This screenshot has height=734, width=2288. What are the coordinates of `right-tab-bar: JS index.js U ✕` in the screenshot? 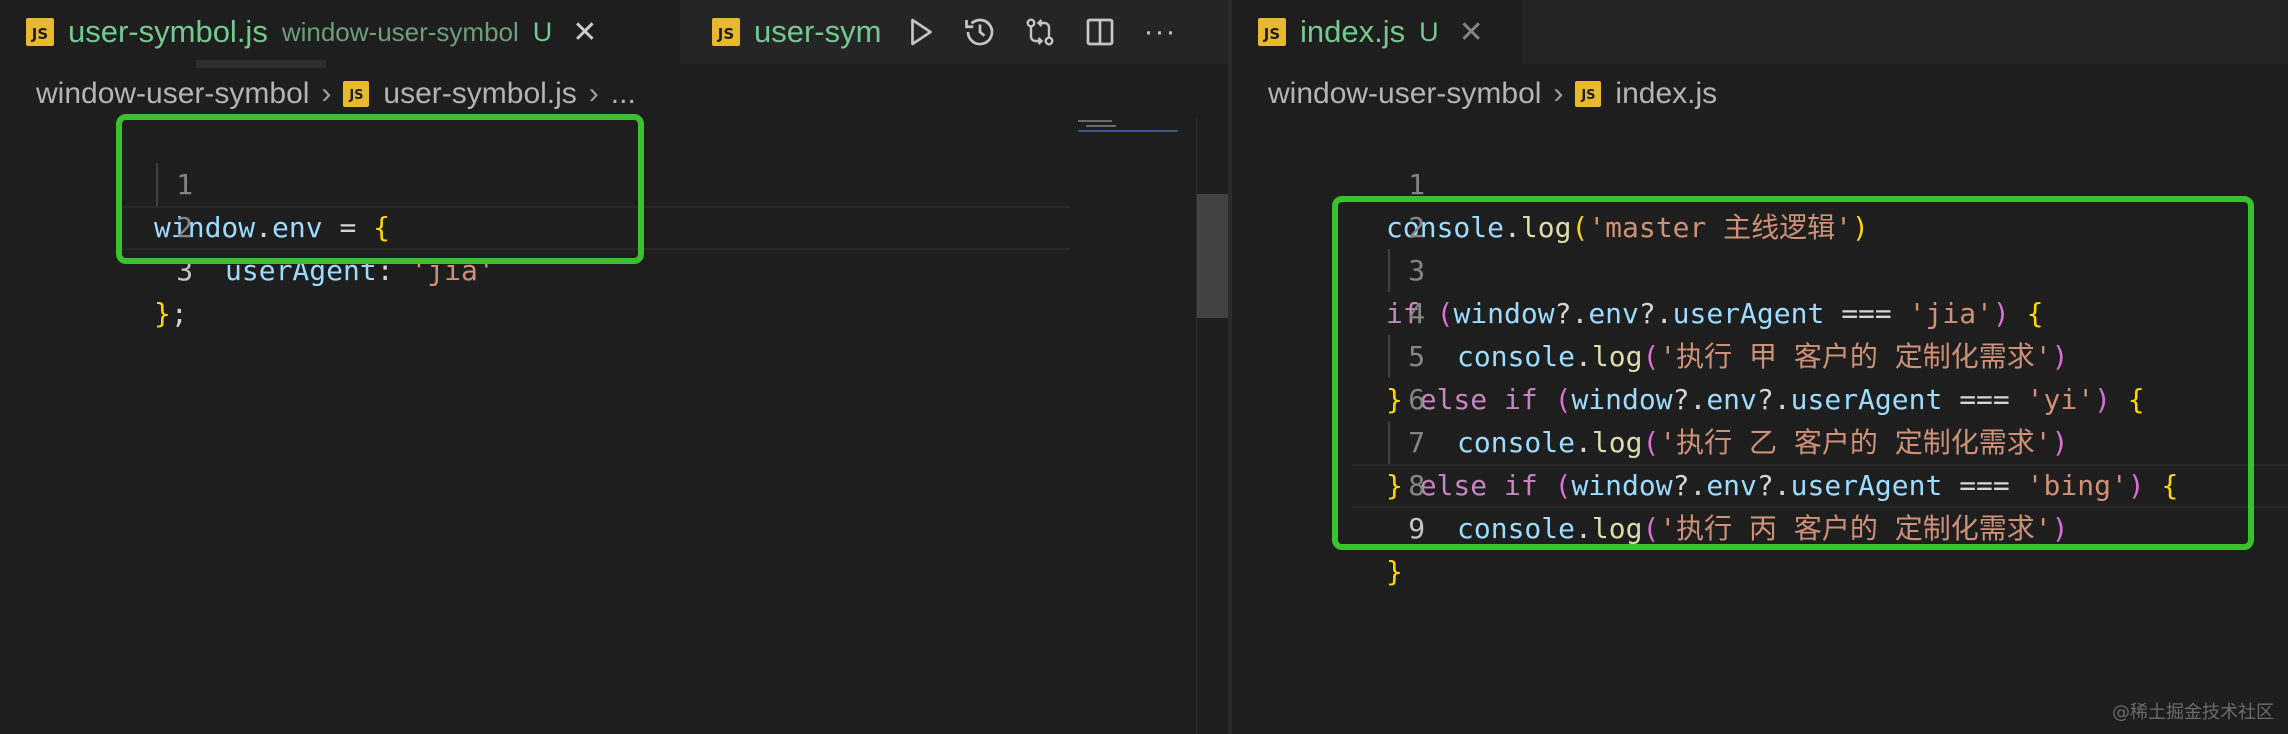 It's located at (1760, 32).